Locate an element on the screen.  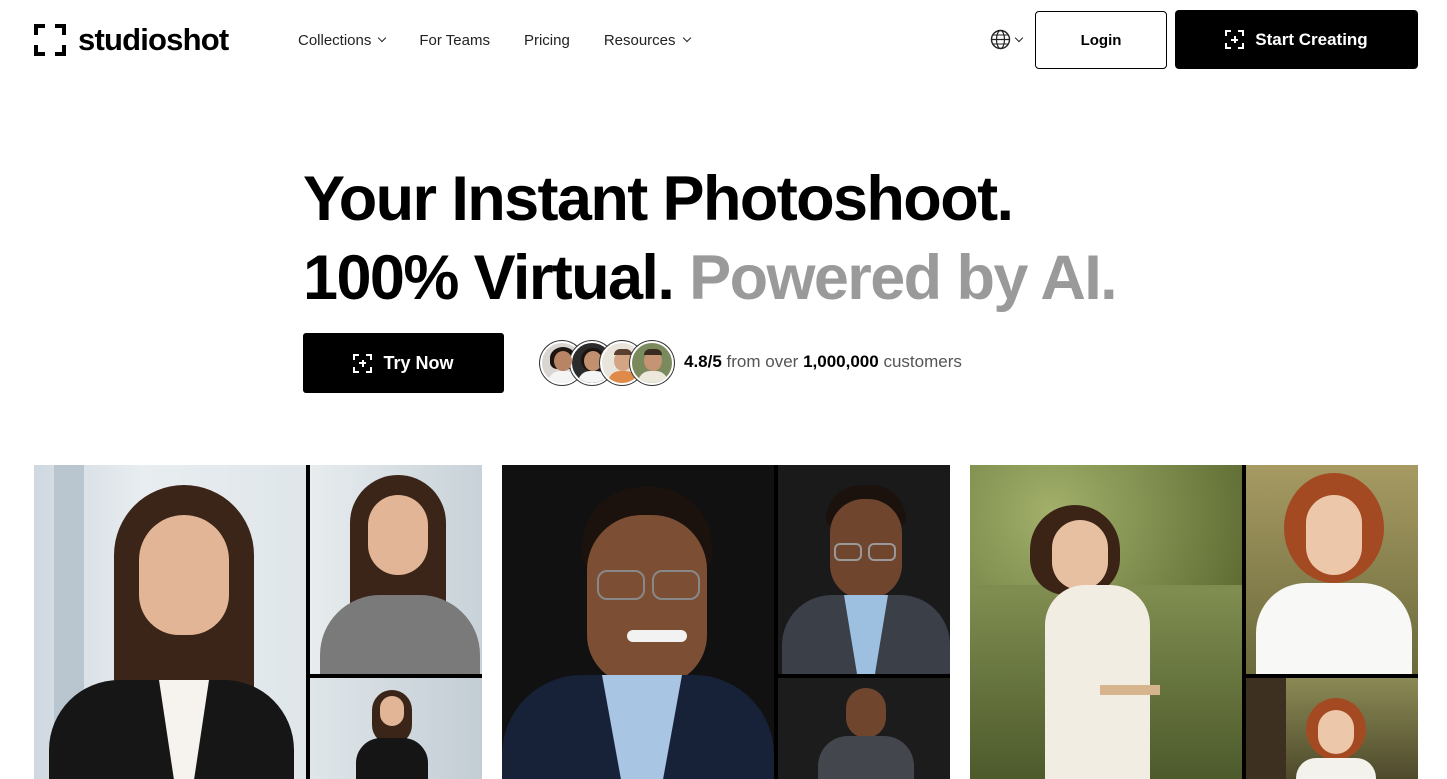
hero-line-2: 100% Virtual. Powered by AI. is located at coordinates (710, 278).